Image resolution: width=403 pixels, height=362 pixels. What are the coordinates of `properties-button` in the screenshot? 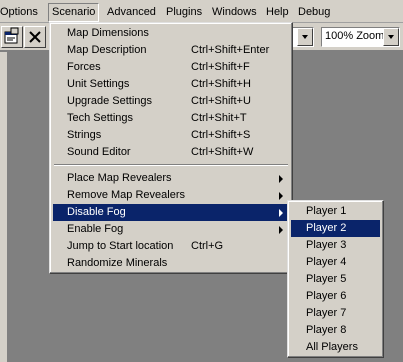 It's located at (12, 37).